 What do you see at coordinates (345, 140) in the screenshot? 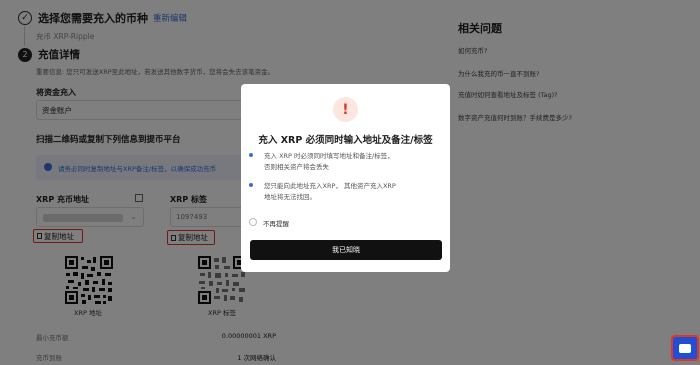
I see `modal-title: 充入 XRP 必须同时输入地址及备注/标签` at bounding box center [345, 140].